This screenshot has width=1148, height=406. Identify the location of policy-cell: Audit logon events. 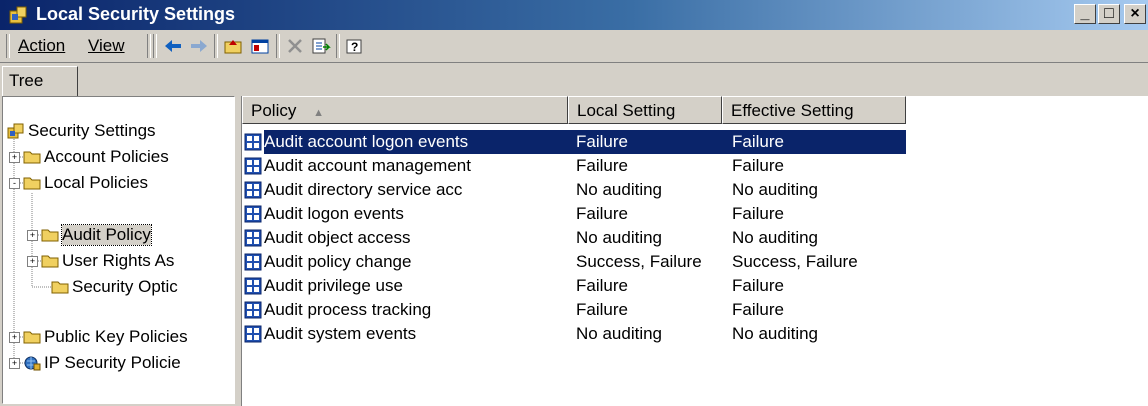
(334, 213).